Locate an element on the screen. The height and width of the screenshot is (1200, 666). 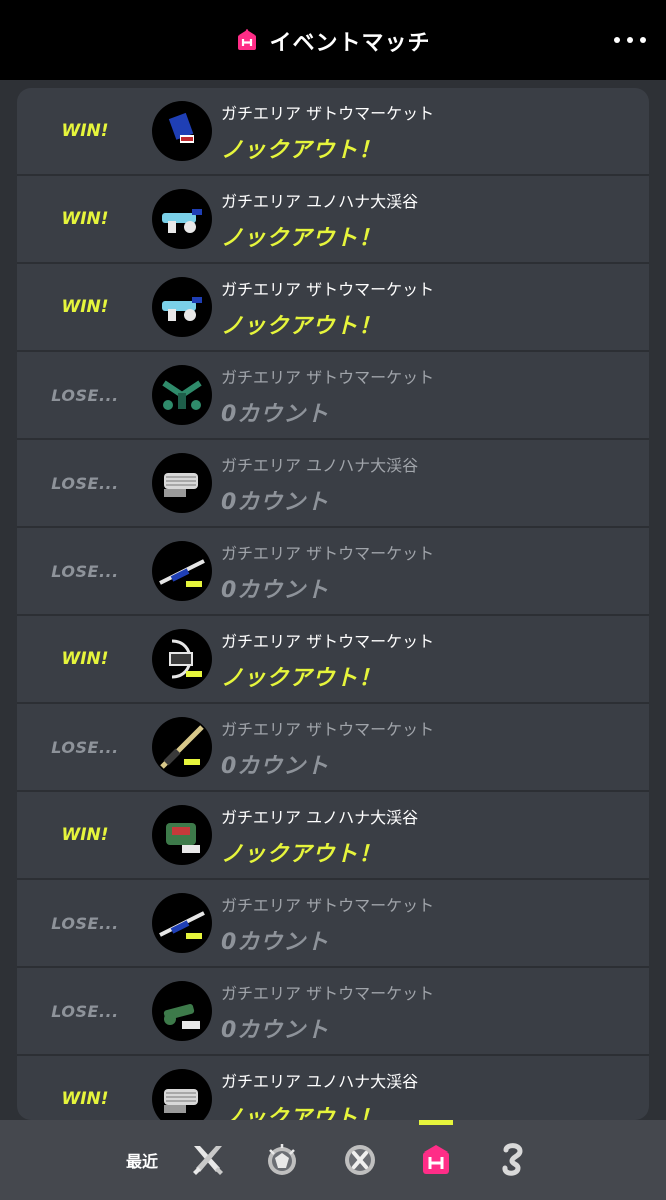
regular-battle-icon is located at coordinates (208, 1160).